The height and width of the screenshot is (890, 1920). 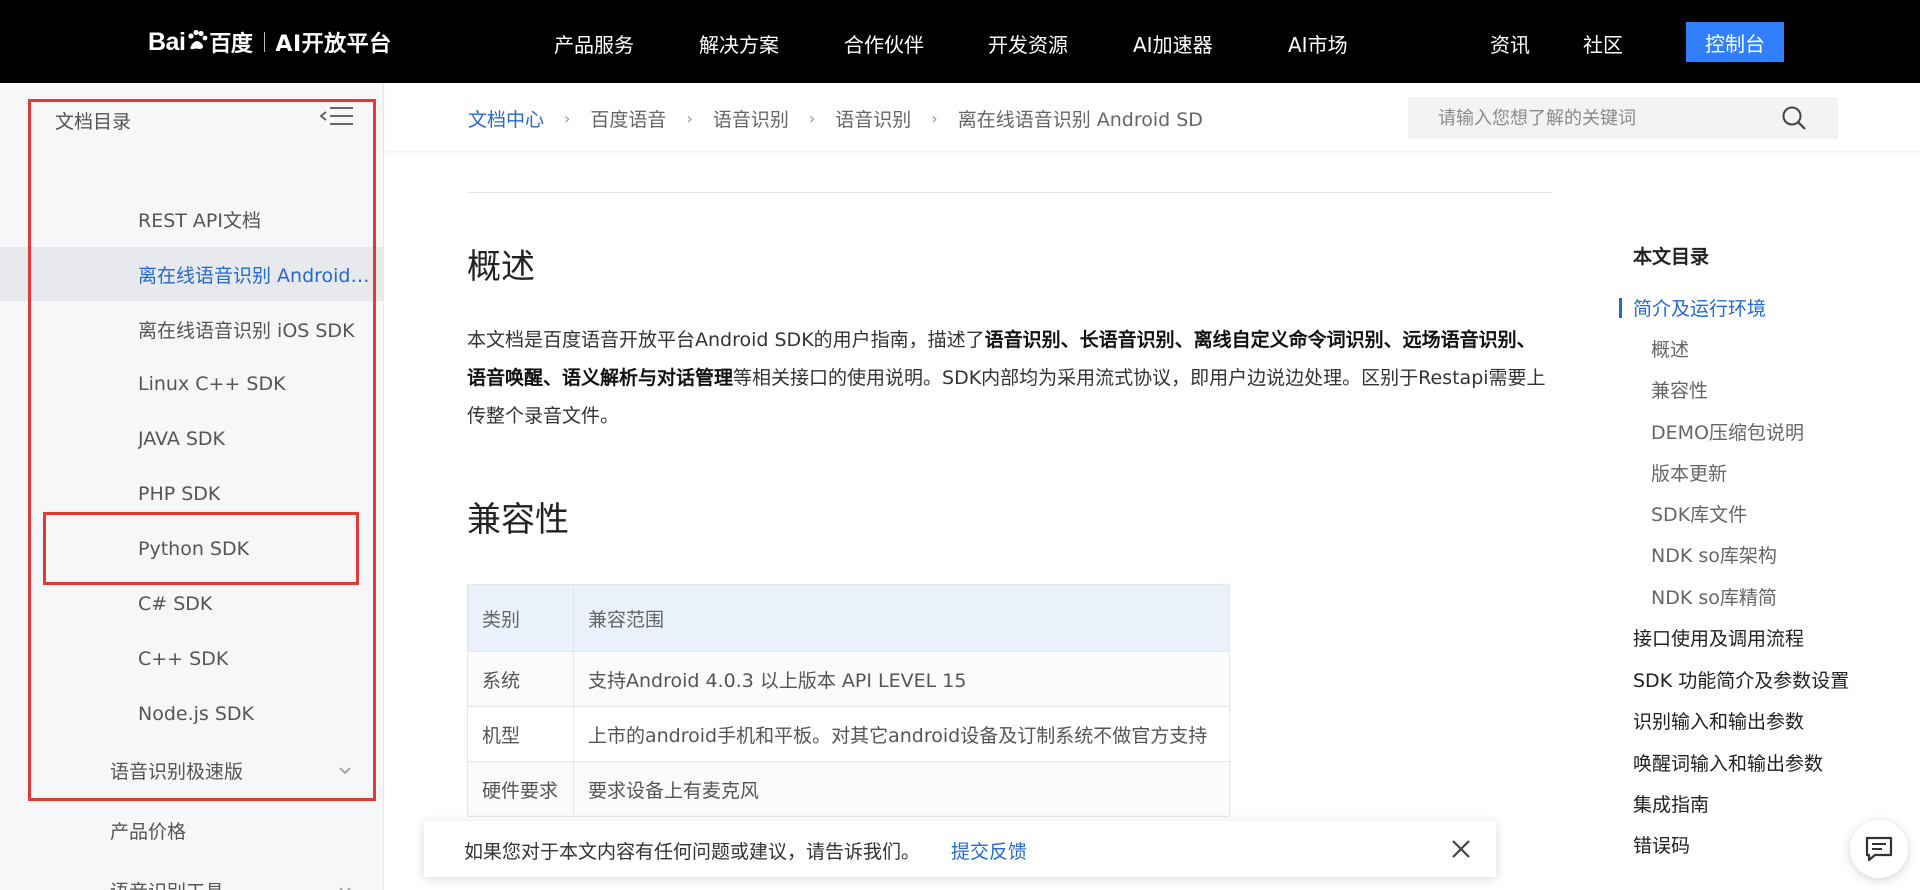 I want to click on submit-feedback-link: 提交反馈, so click(x=989, y=850).